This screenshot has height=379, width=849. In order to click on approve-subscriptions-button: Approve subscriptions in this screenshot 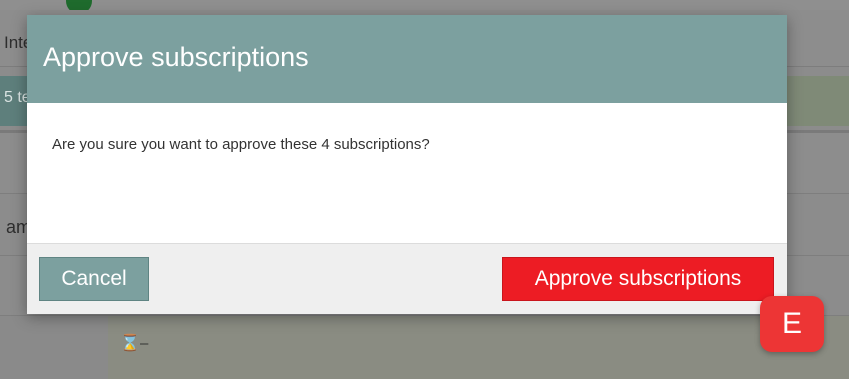, I will do `click(638, 279)`.